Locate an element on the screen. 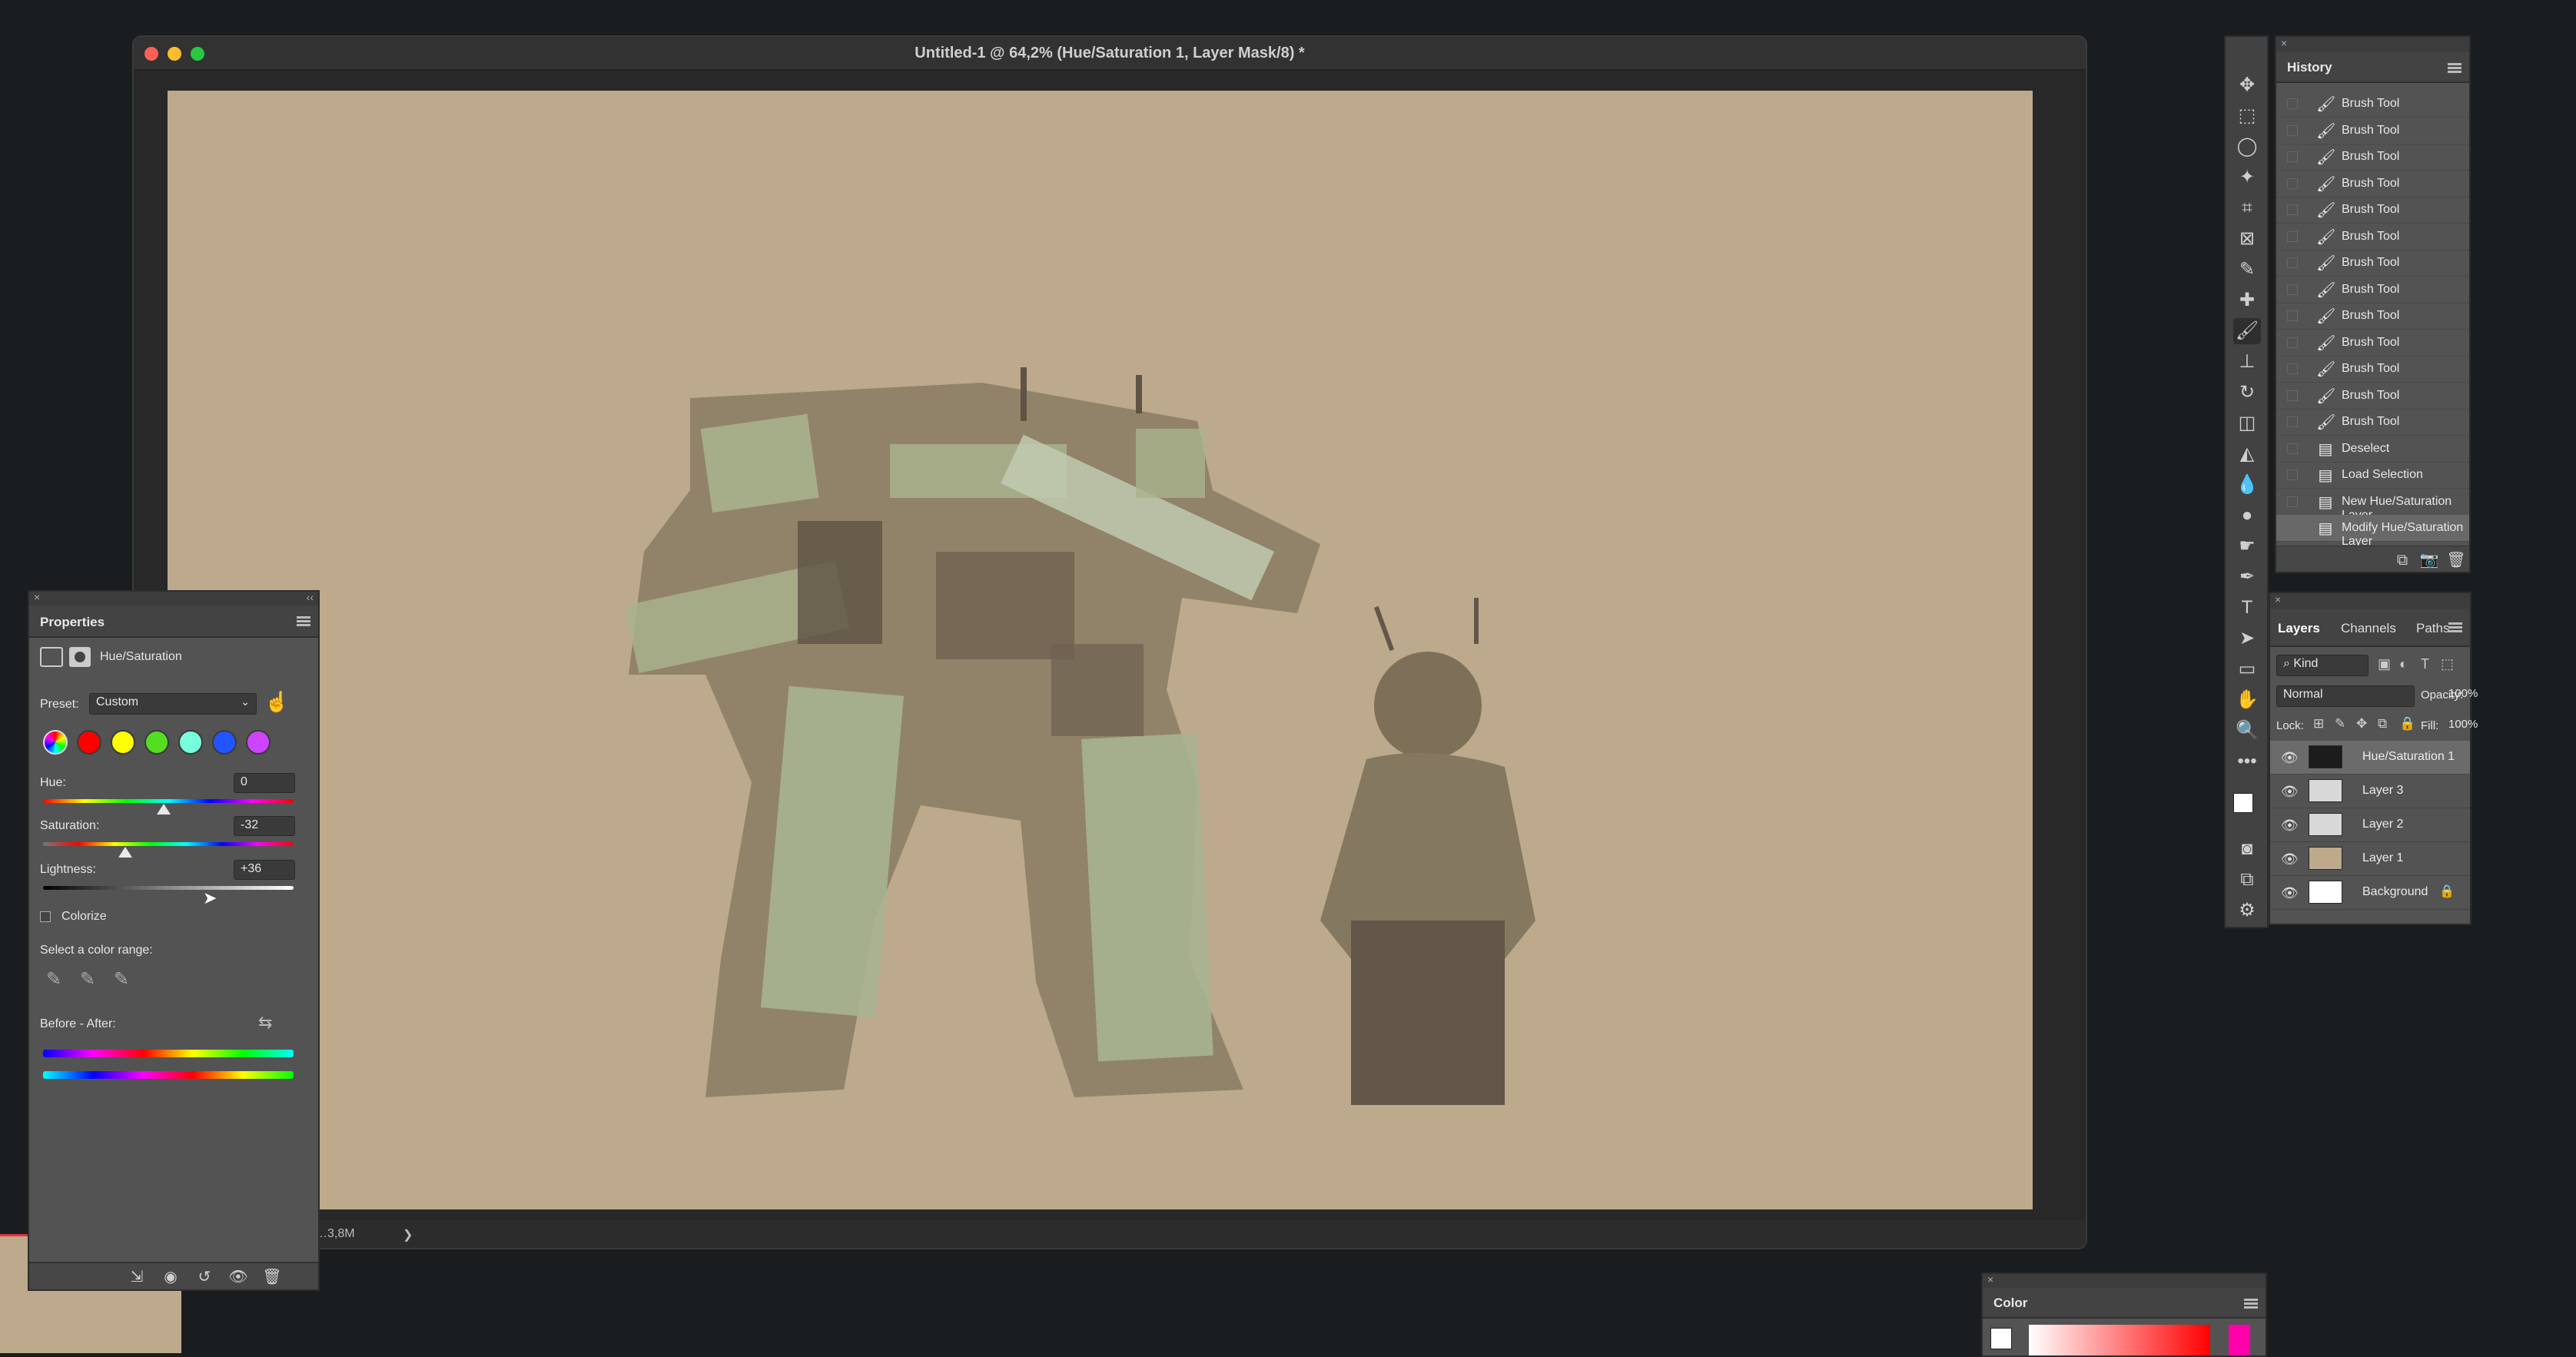 Image resolution: width=2576 pixels, height=1357 pixels. more-tools-icon: ••• is located at coordinates (2247, 762).